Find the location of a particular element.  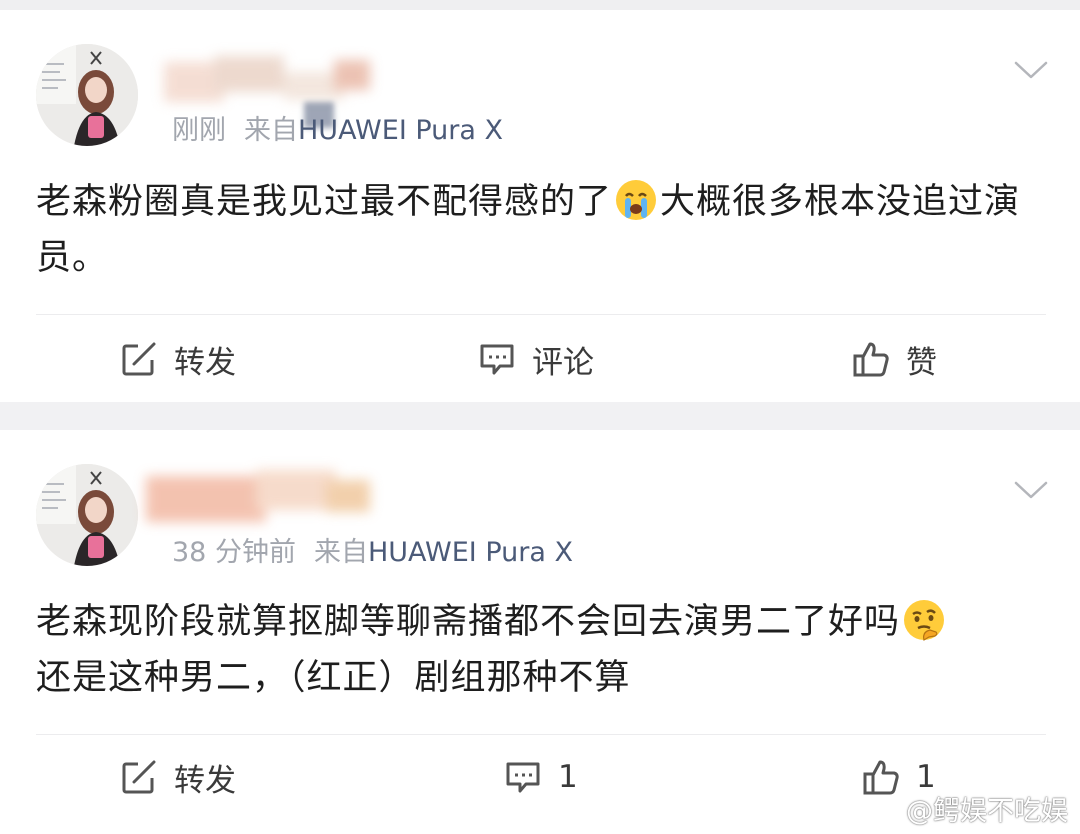

thinking-emoji-icon is located at coordinates (924, 620).